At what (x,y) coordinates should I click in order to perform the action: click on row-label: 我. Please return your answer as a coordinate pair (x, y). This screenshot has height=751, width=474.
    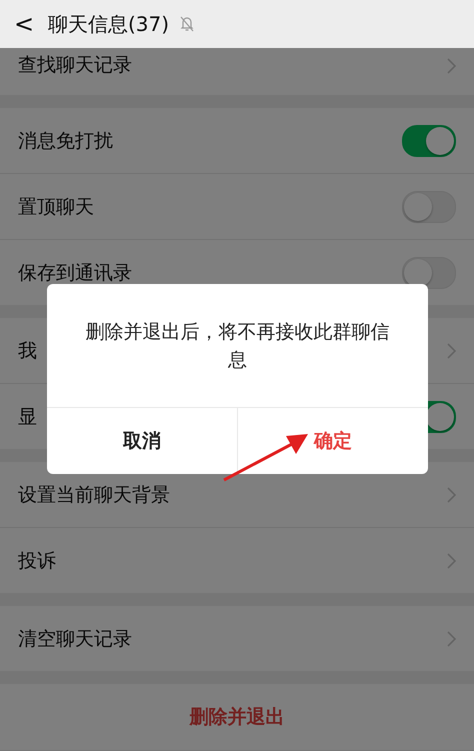
    Looking at the image, I should click on (27, 351).